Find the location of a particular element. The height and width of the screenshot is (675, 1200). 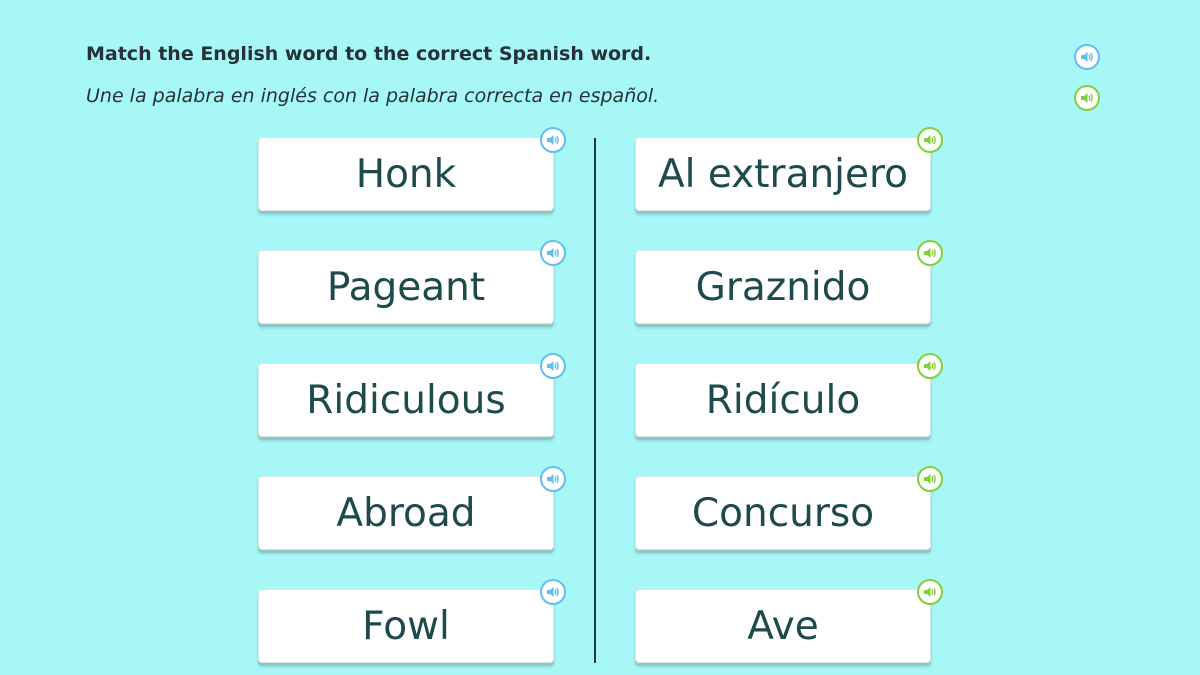

spanish-word-label: Al extranjero is located at coordinates (783, 174).